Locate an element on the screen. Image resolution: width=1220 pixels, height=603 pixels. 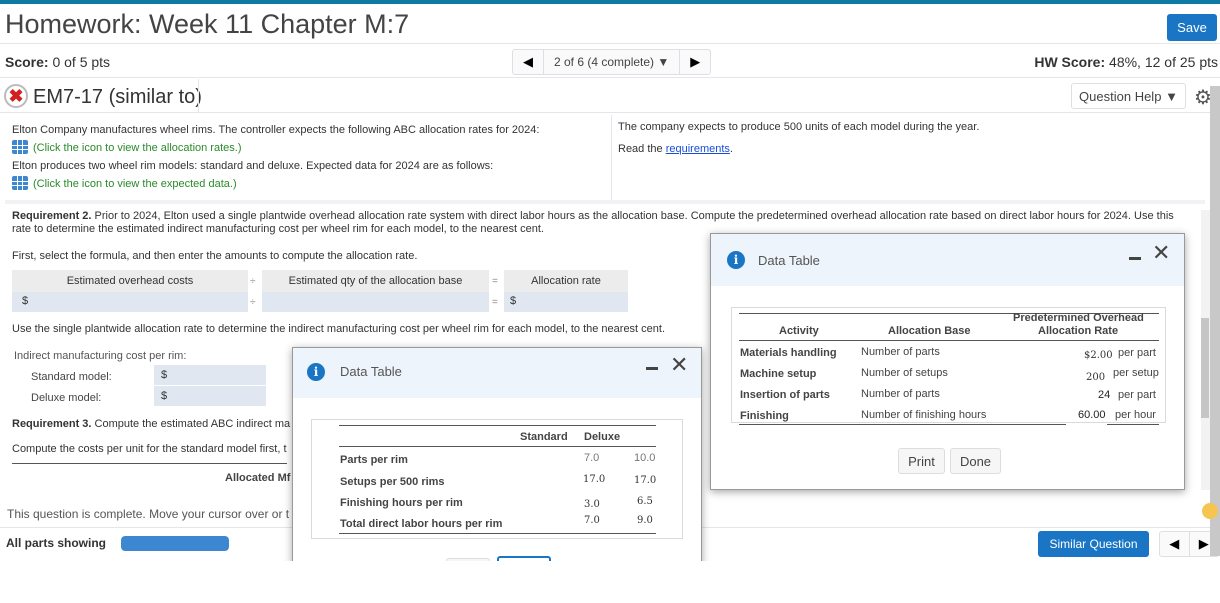
question-title: EM7-17 (similar to) is located at coordinates (117, 97).